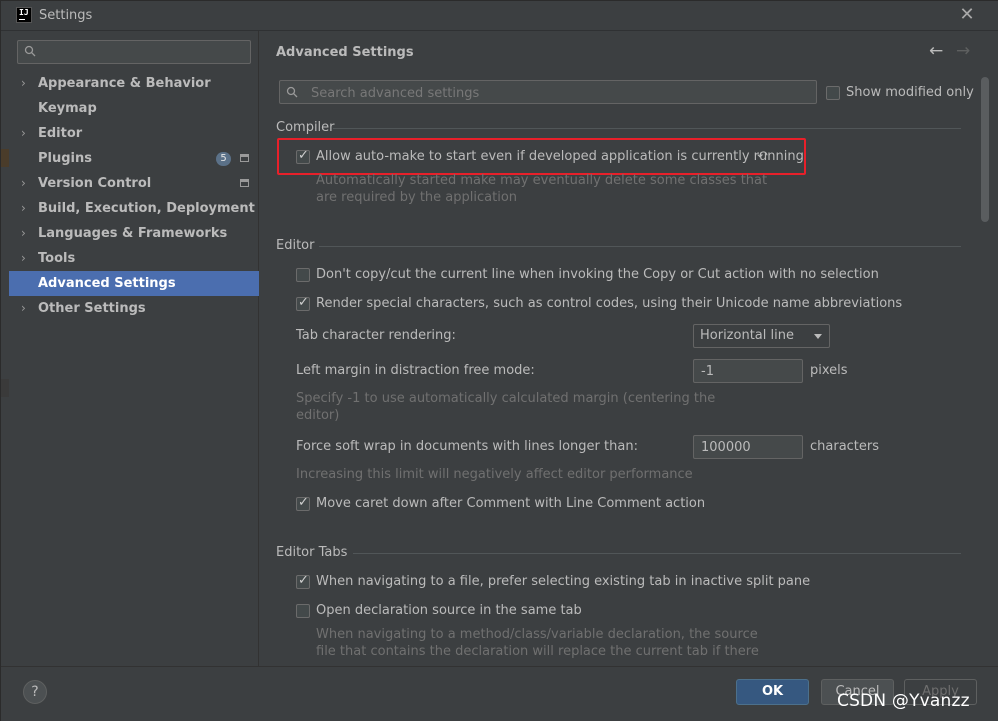  I want to click on sidebar-item-plugins: Plugins 5, so click(134, 158).